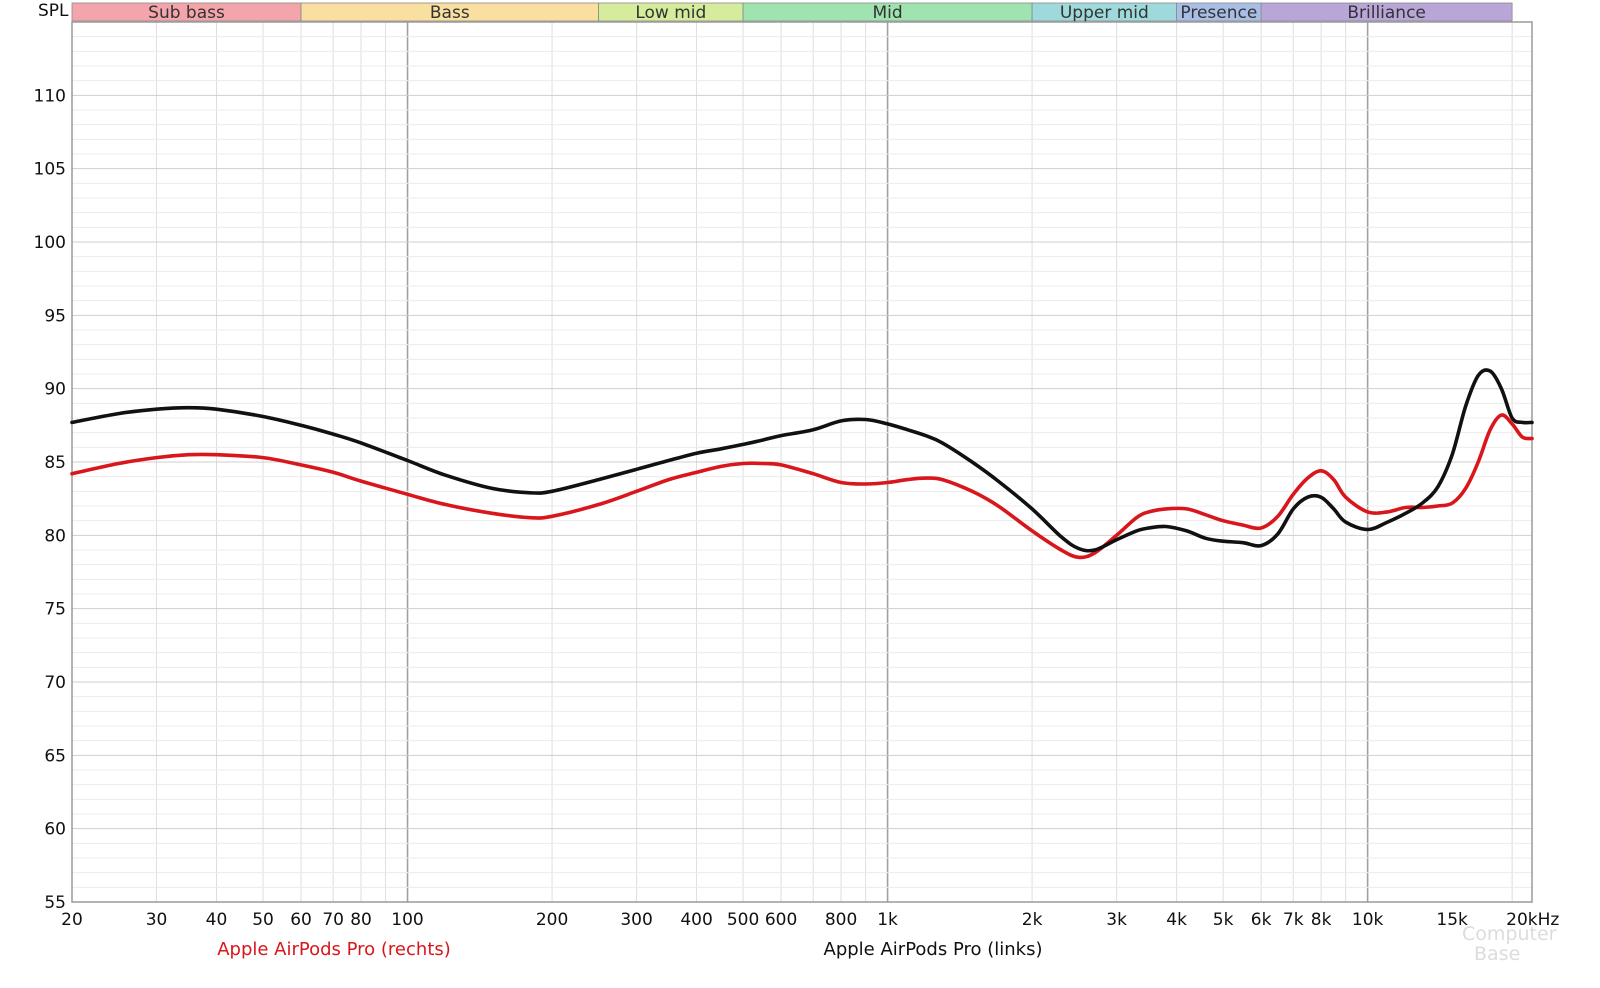 The width and height of the screenshot is (1600, 988). What do you see at coordinates (186, 13) in the screenshot?
I see `band-label: Sub bass` at bounding box center [186, 13].